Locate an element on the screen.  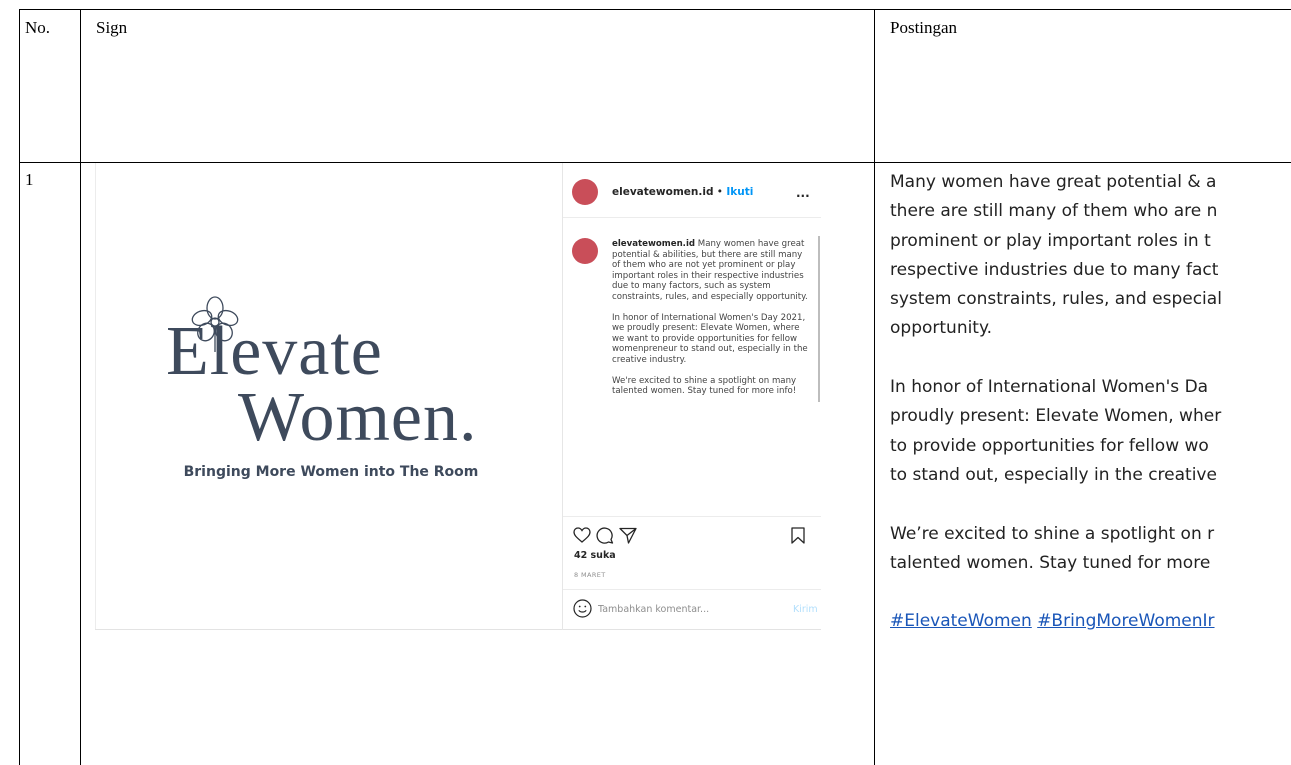
header-post: Postingan is located at coordinates (924, 27).